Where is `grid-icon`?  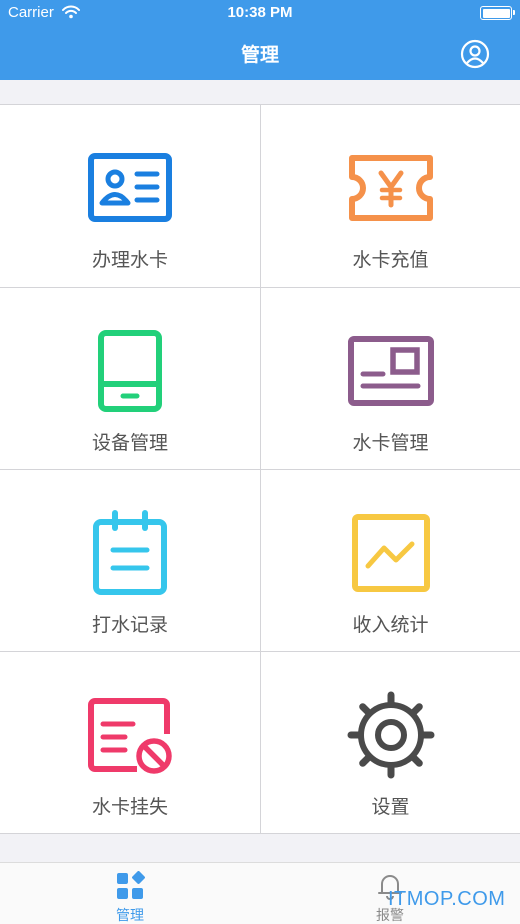
grid-icon is located at coordinates (131, 885).